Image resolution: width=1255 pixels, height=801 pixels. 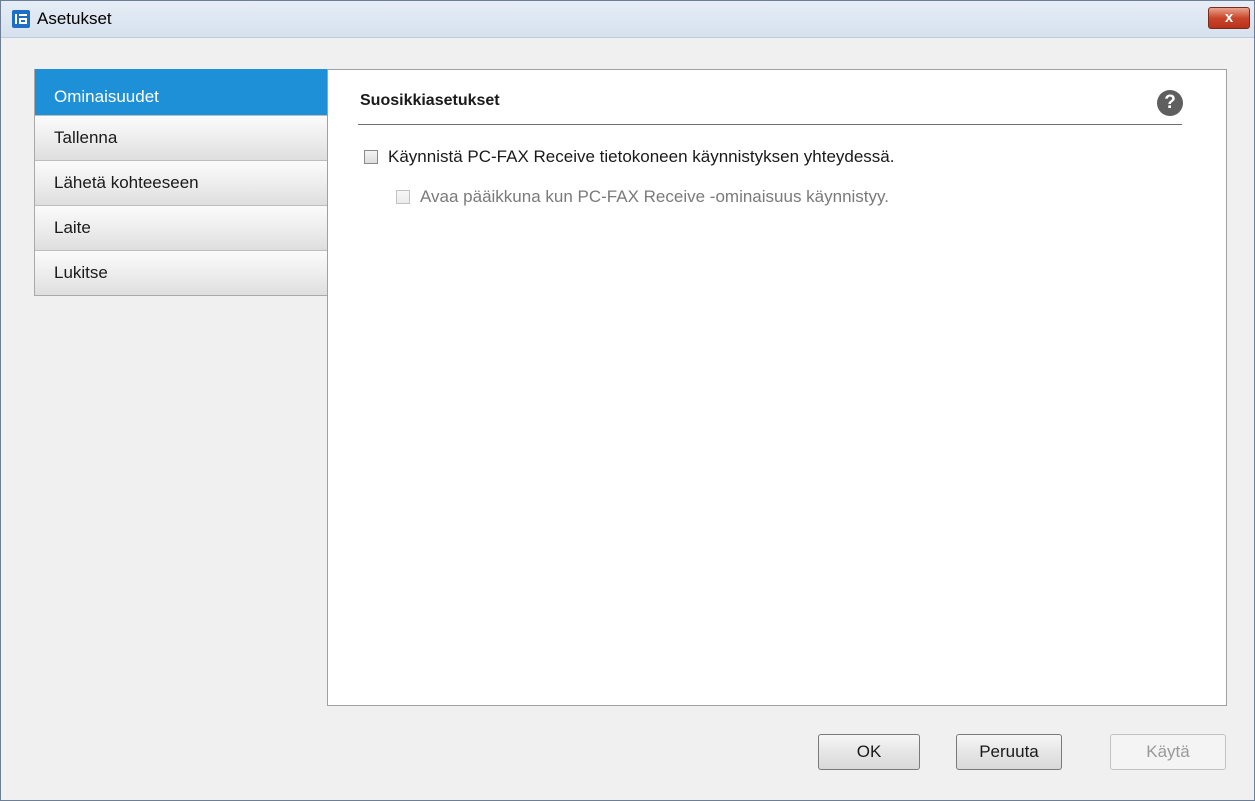 I want to click on help-icon: ?, so click(x=1170, y=103).